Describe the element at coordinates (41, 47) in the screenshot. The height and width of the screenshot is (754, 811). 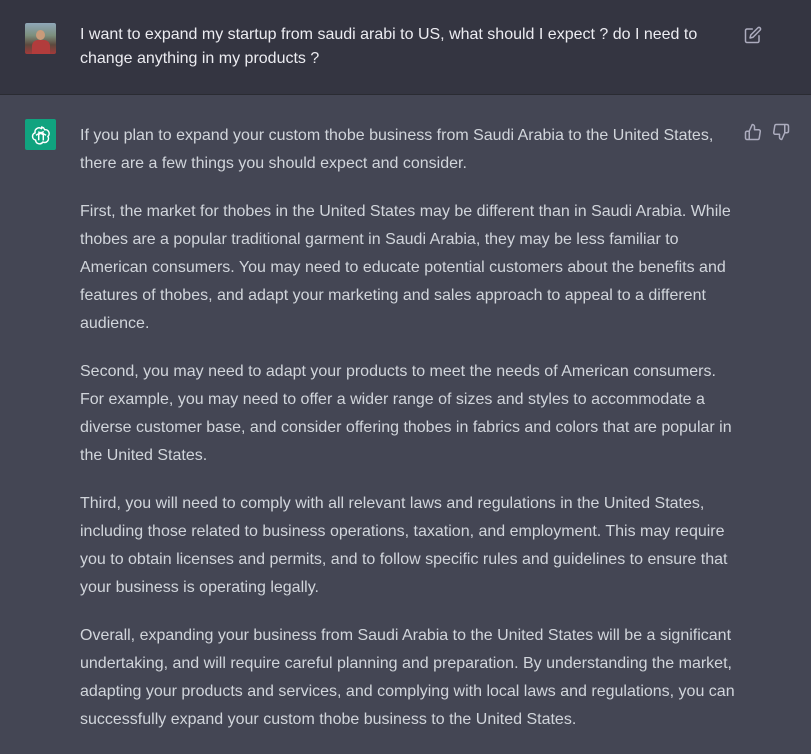
I see `user-avatar-shirt` at that location.